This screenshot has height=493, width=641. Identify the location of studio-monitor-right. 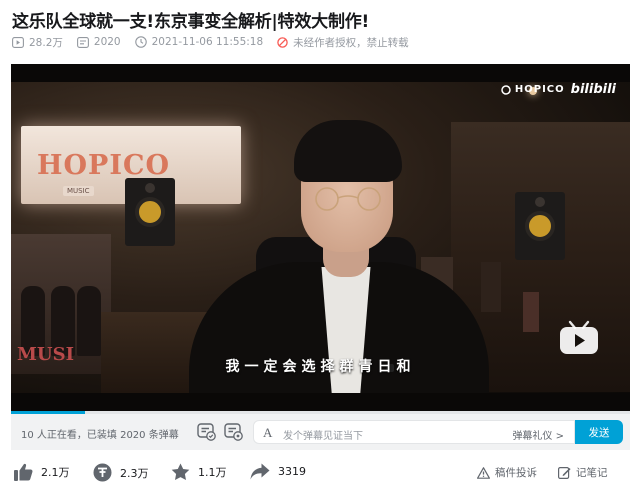
(540, 226).